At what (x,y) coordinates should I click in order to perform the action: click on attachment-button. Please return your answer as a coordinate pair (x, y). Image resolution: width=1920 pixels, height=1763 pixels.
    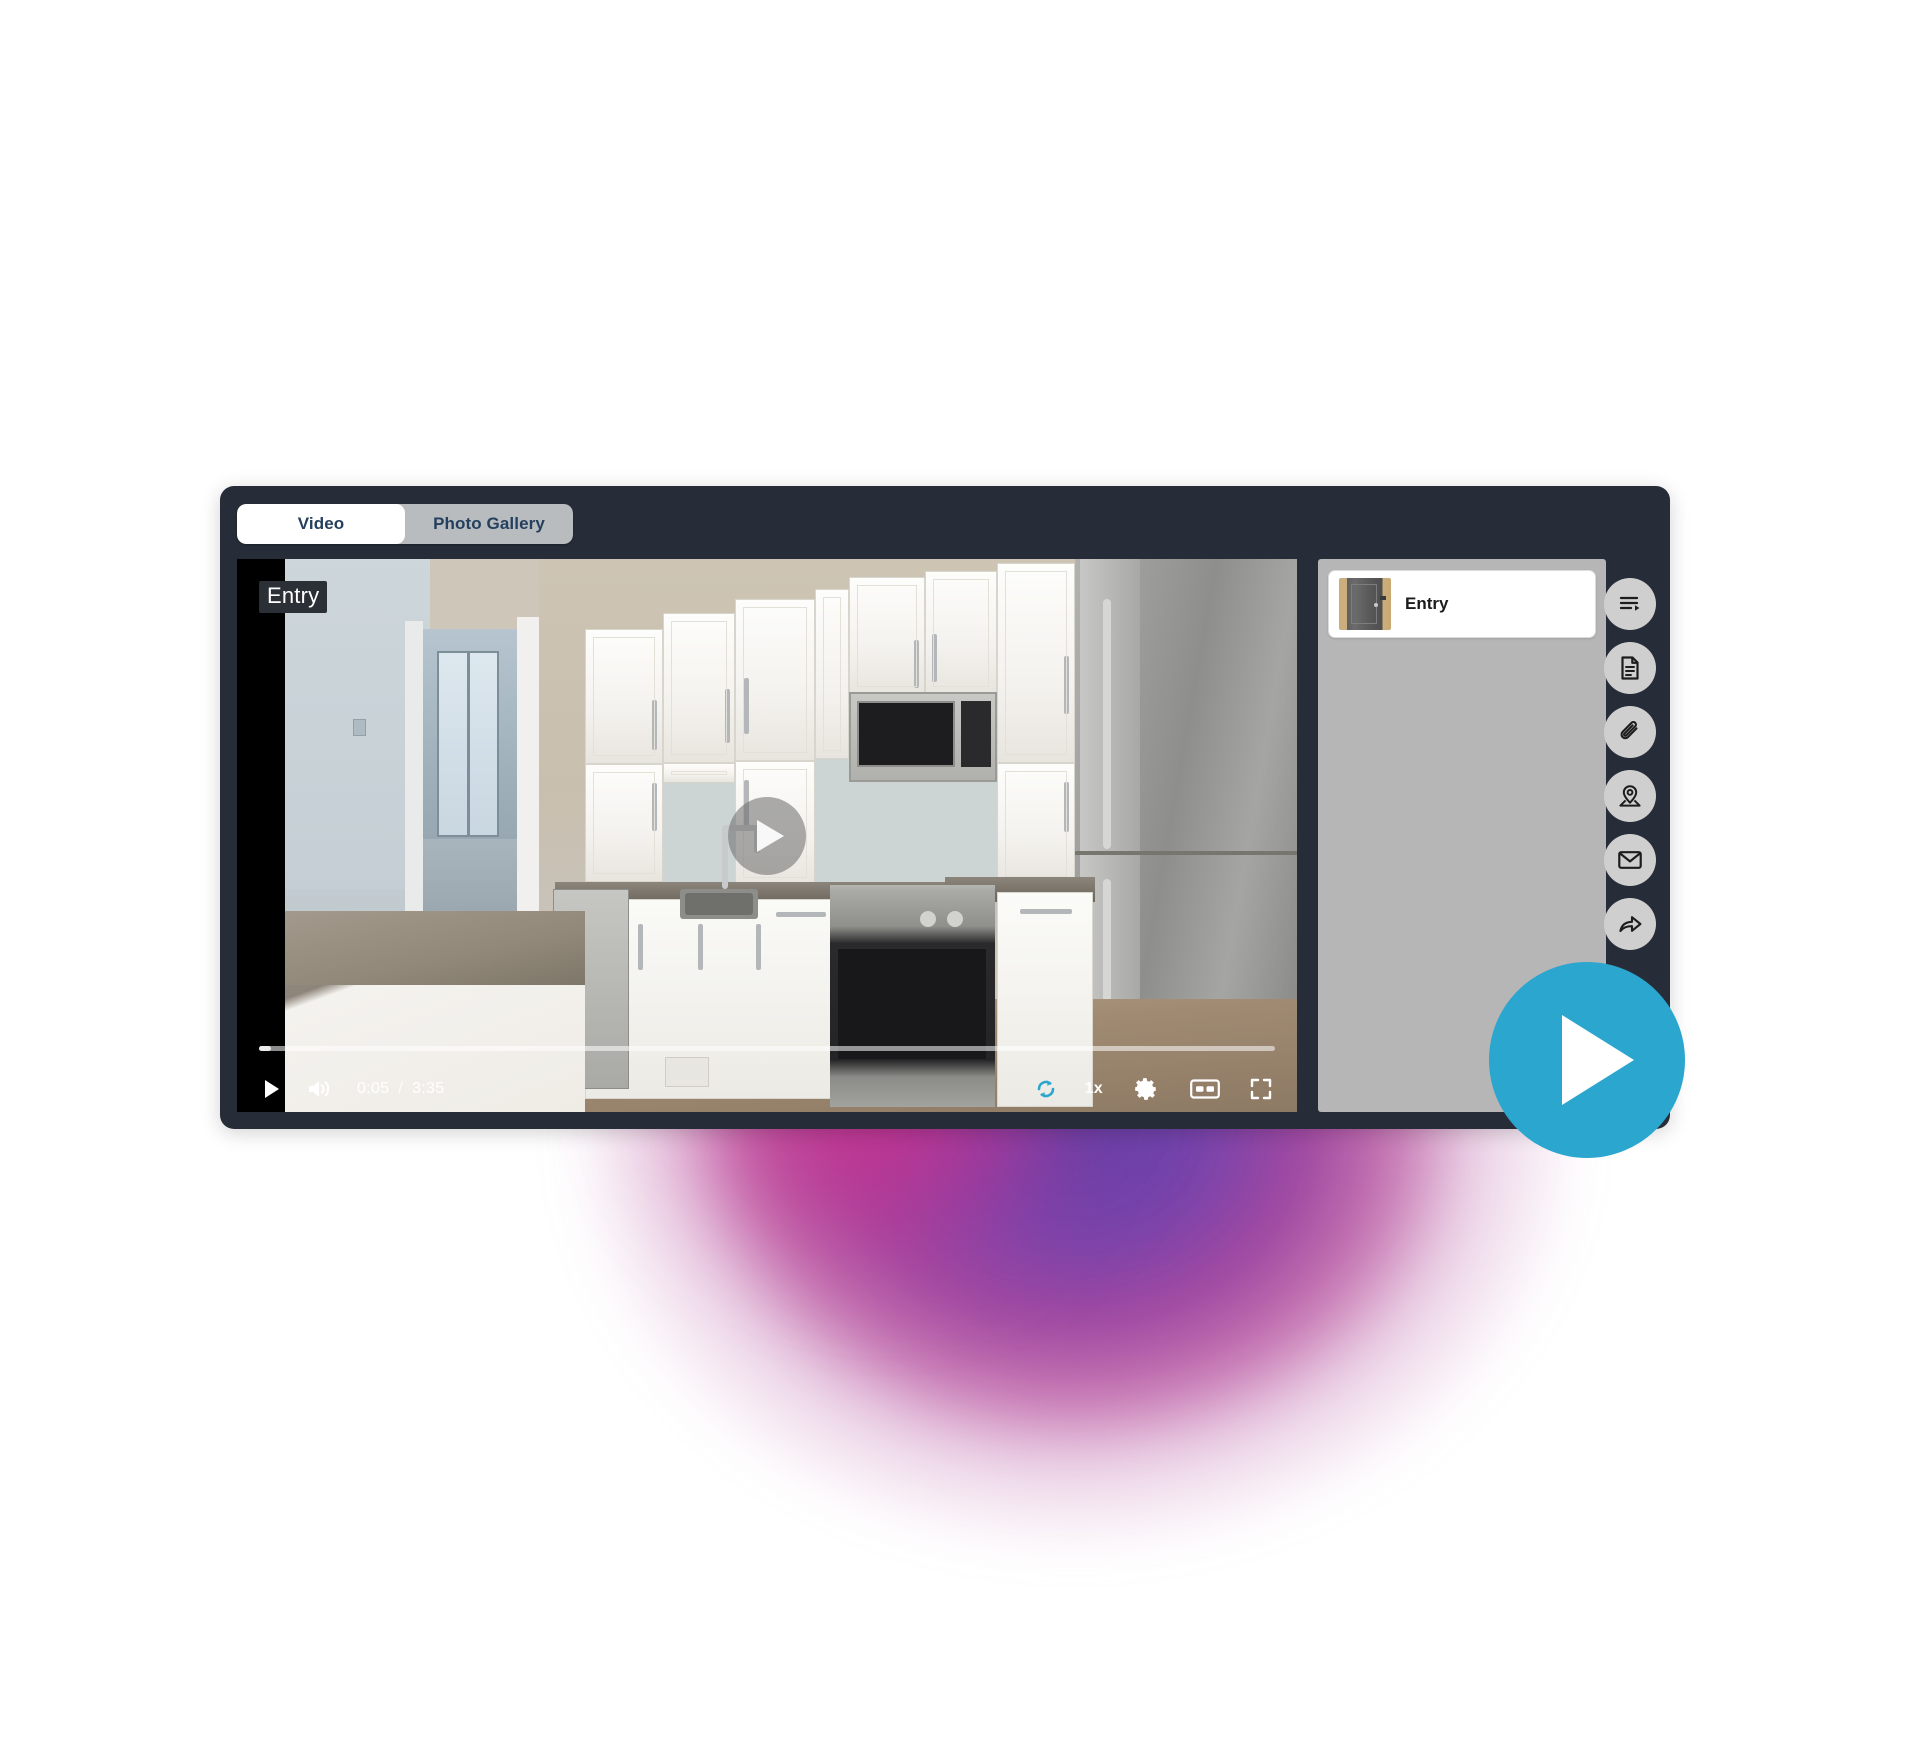
    Looking at the image, I should click on (1630, 732).